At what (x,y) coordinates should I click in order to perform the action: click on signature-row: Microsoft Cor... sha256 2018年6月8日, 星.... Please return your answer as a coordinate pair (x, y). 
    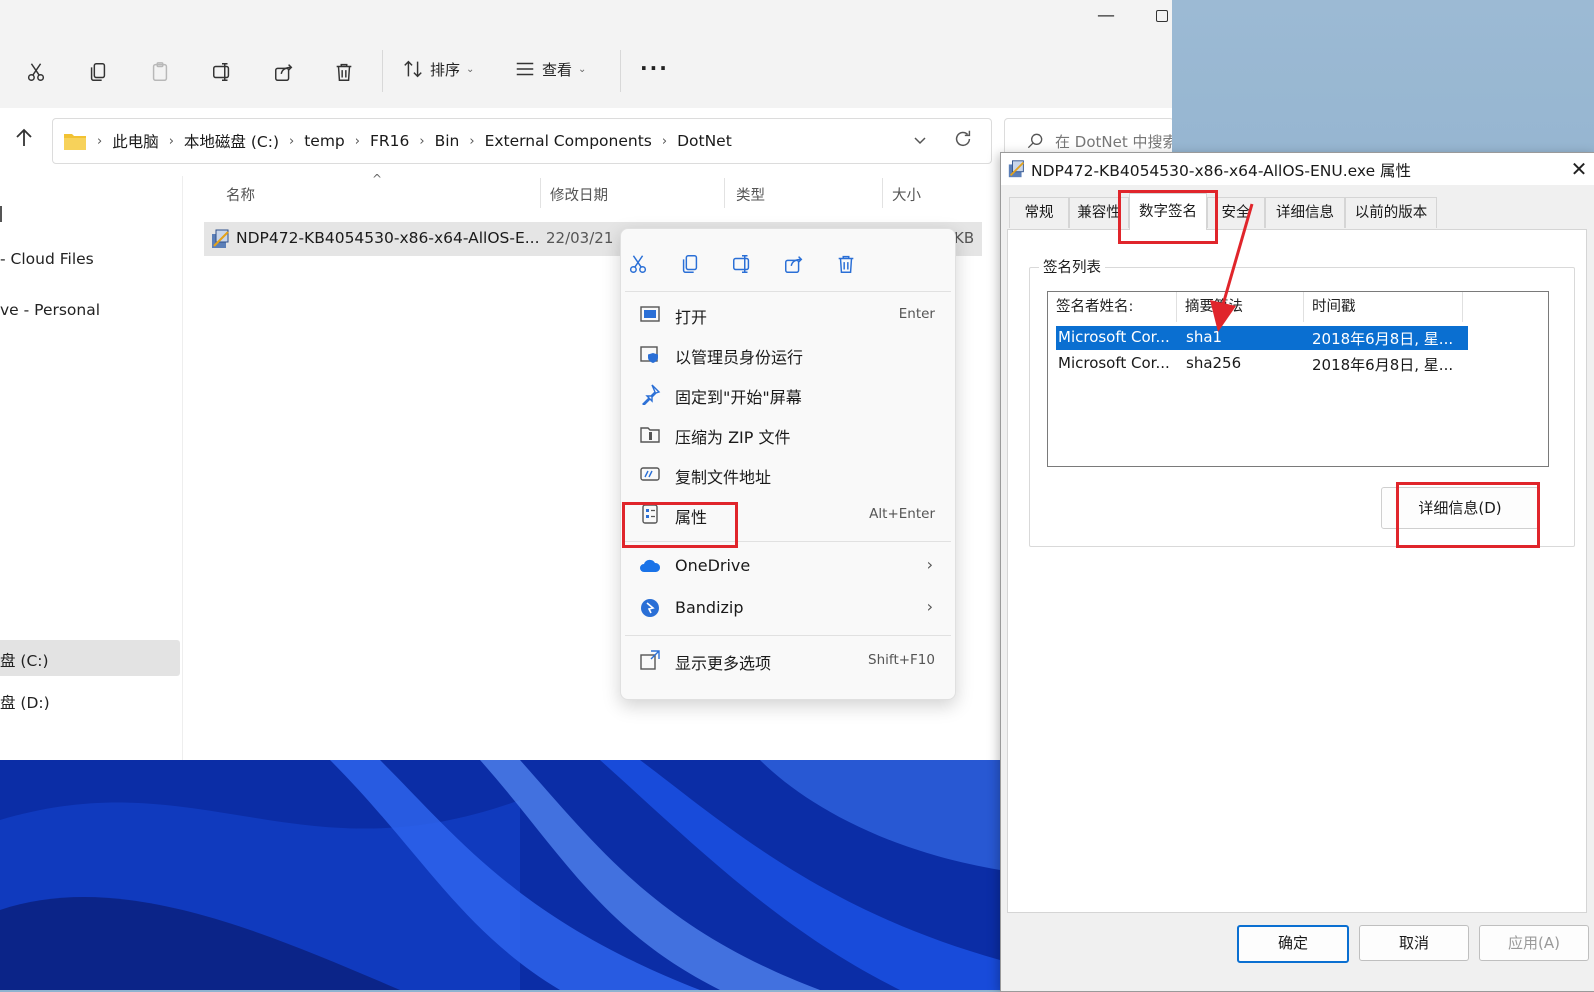
    Looking at the image, I should click on (1262, 364).